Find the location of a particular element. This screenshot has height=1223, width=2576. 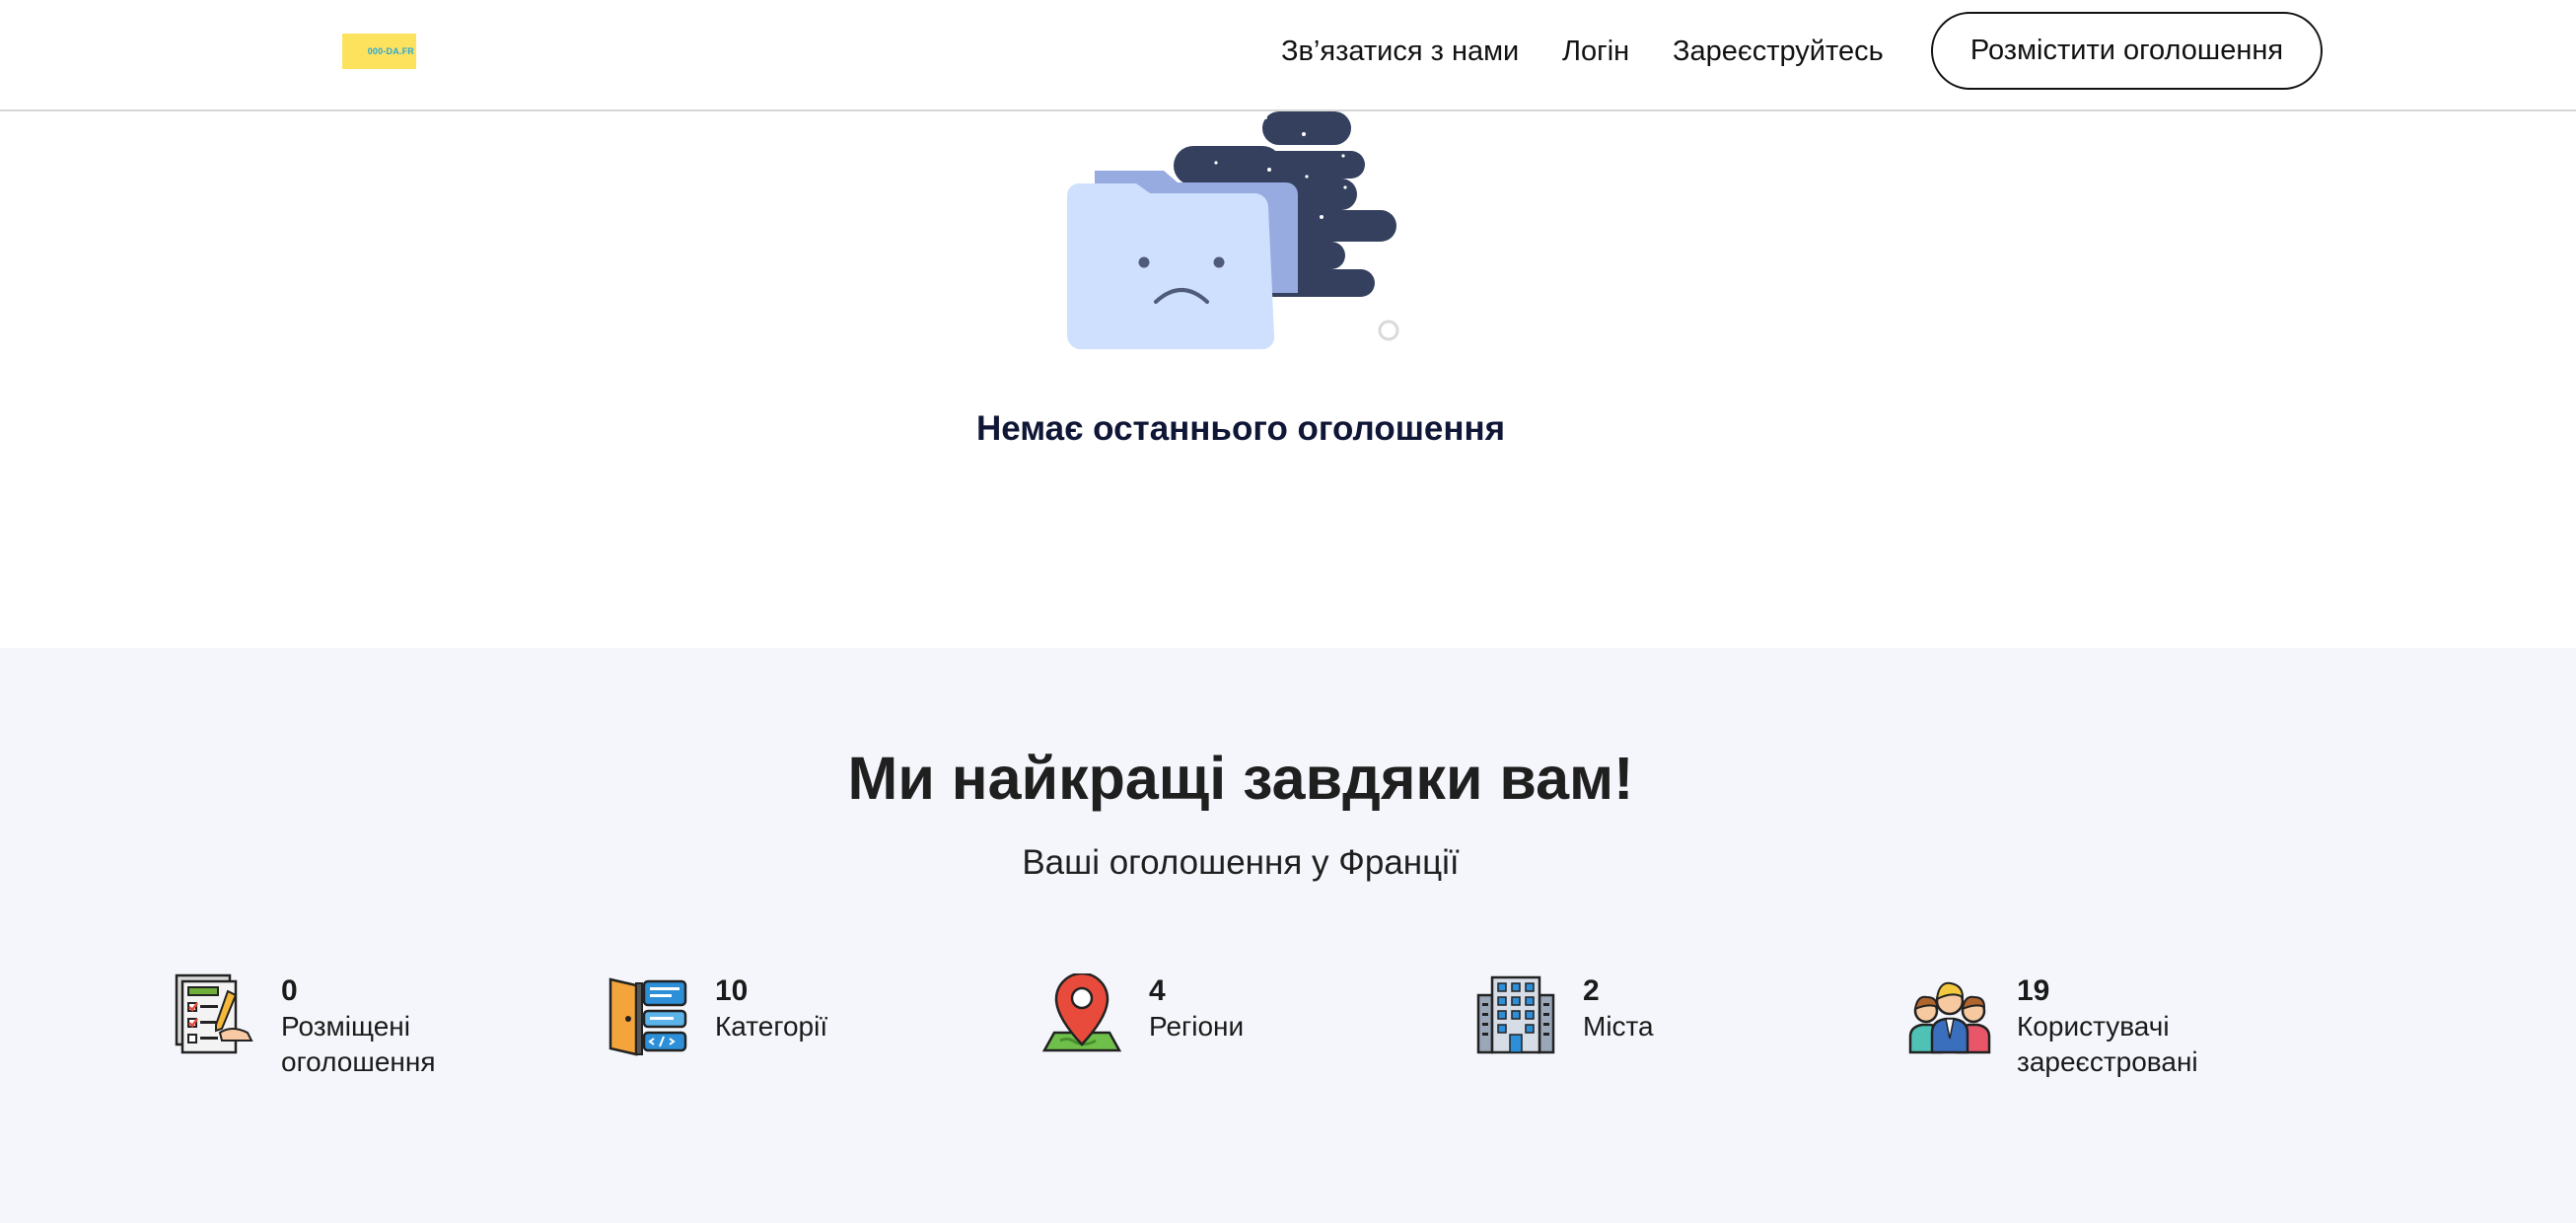

stats-subheading: Ваші оголошення у Франції is located at coordinates (1241, 863).